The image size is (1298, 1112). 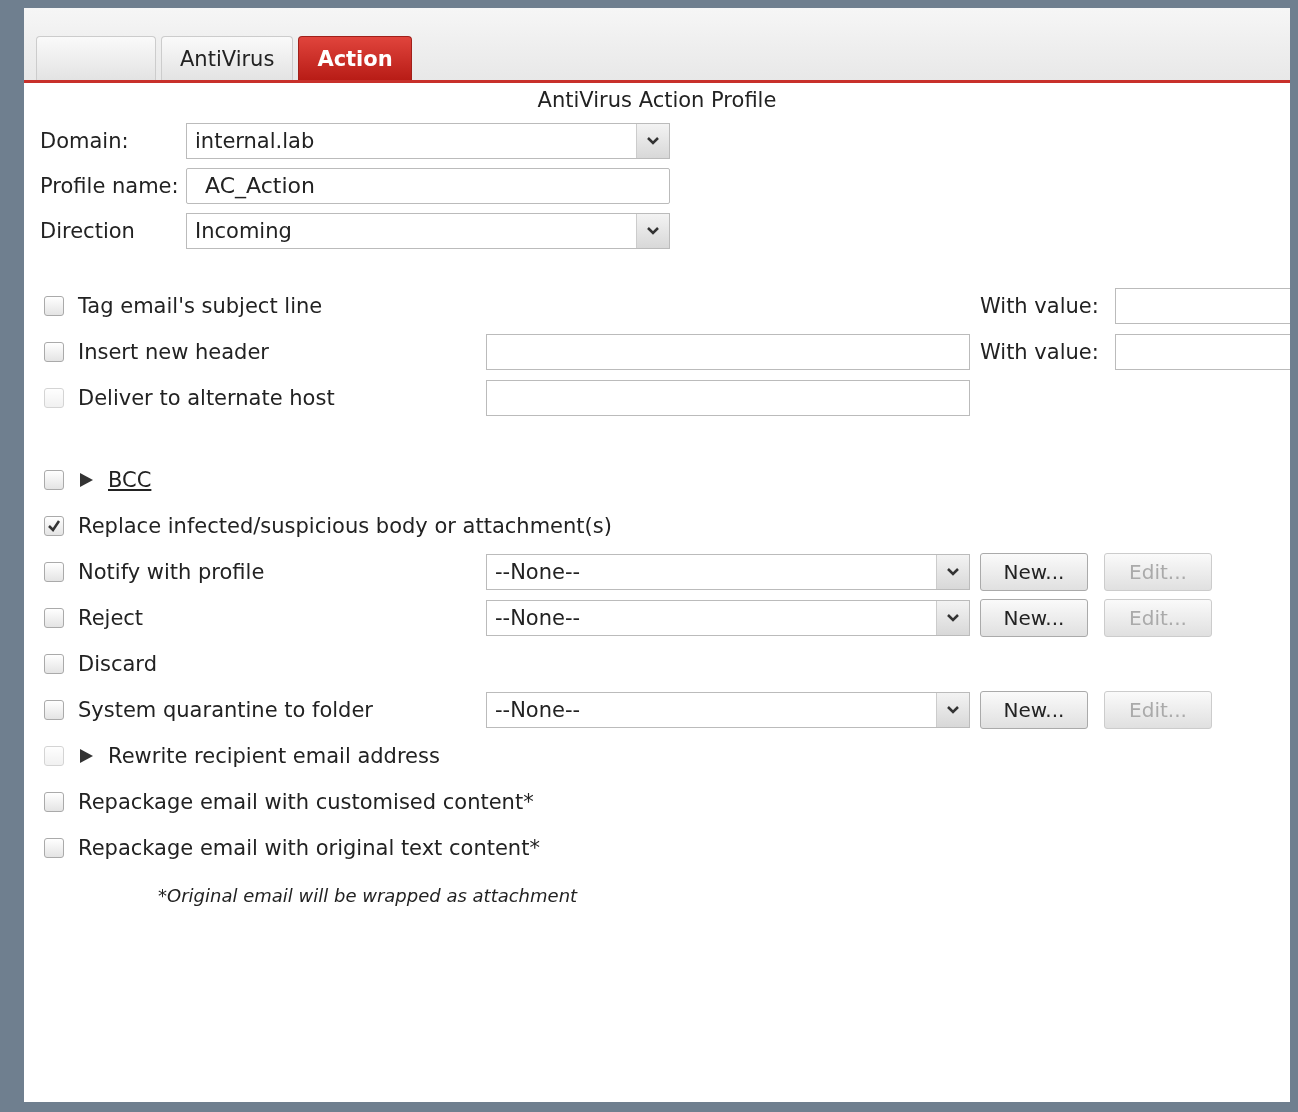 What do you see at coordinates (309, 848) in the screenshot?
I see `option-label: Repackage email with original text content*` at bounding box center [309, 848].